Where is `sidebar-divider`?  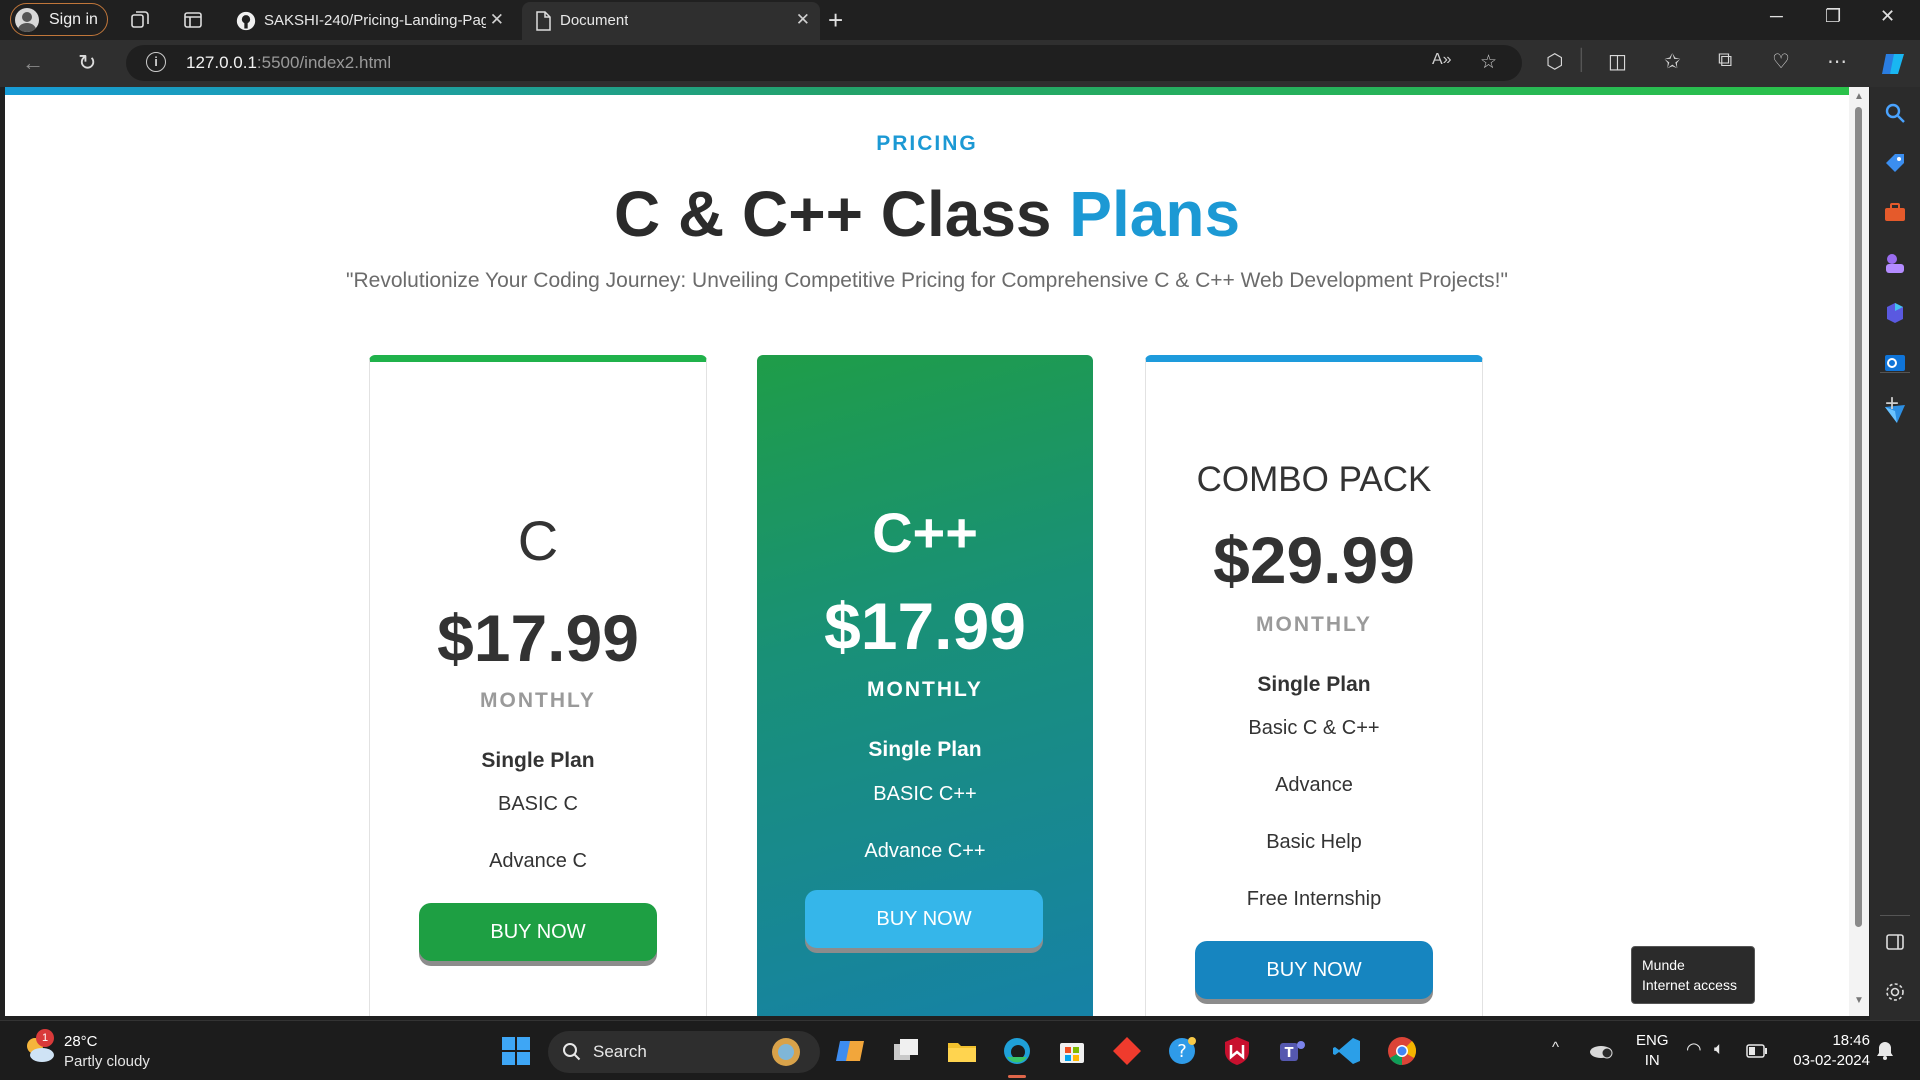 sidebar-divider is located at coordinates (1895, 372).